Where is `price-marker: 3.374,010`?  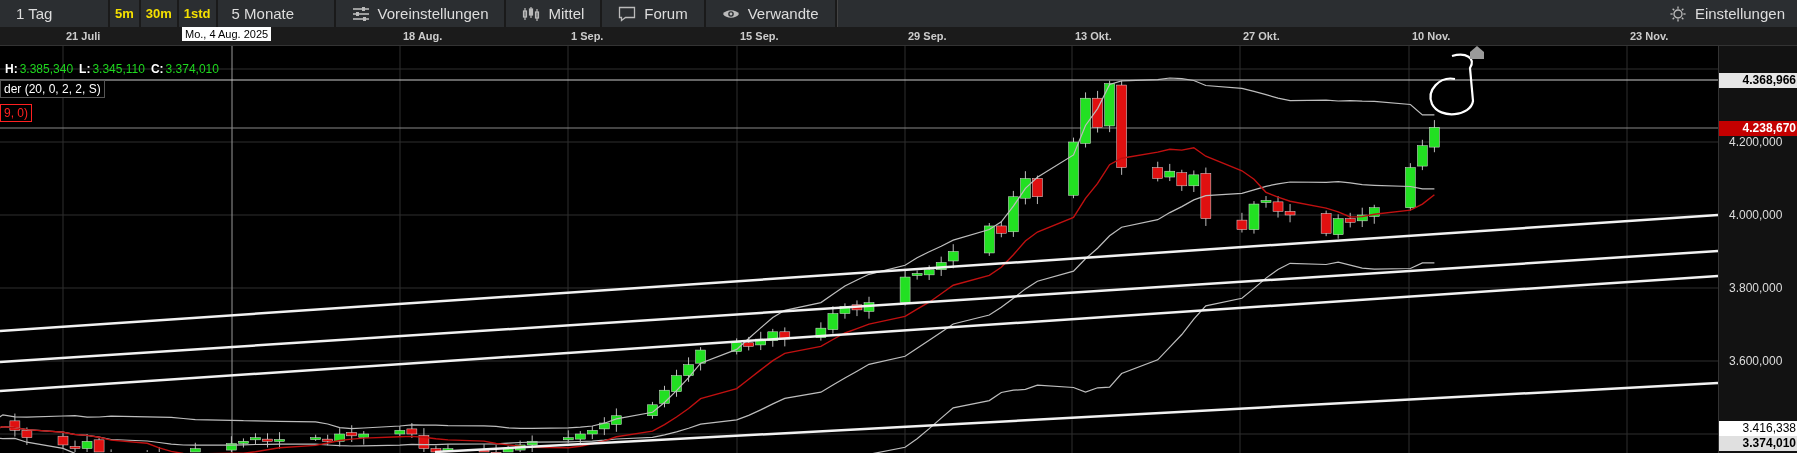 price-marker: 3.374,010 is located at coordinates (1758, 443).